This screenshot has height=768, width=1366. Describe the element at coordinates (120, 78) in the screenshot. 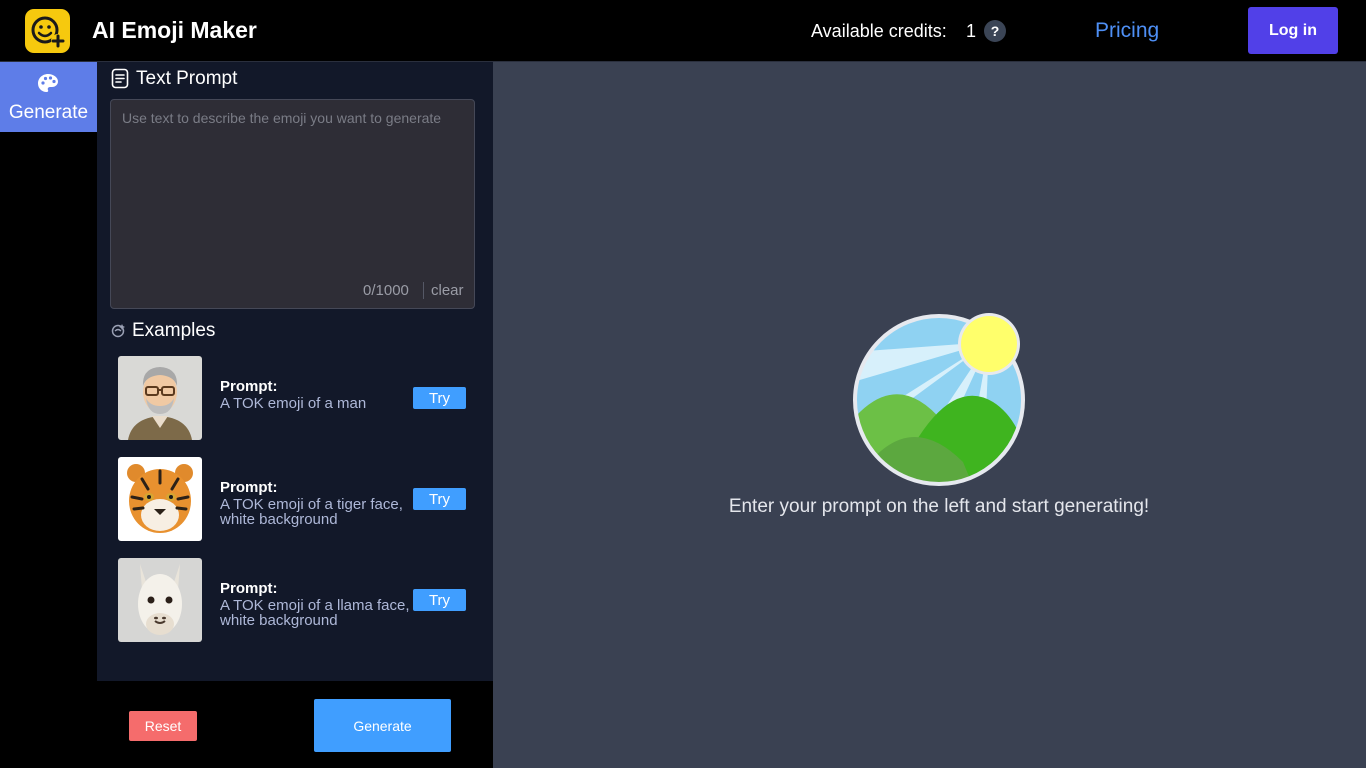

I see `document-icon` at that location.